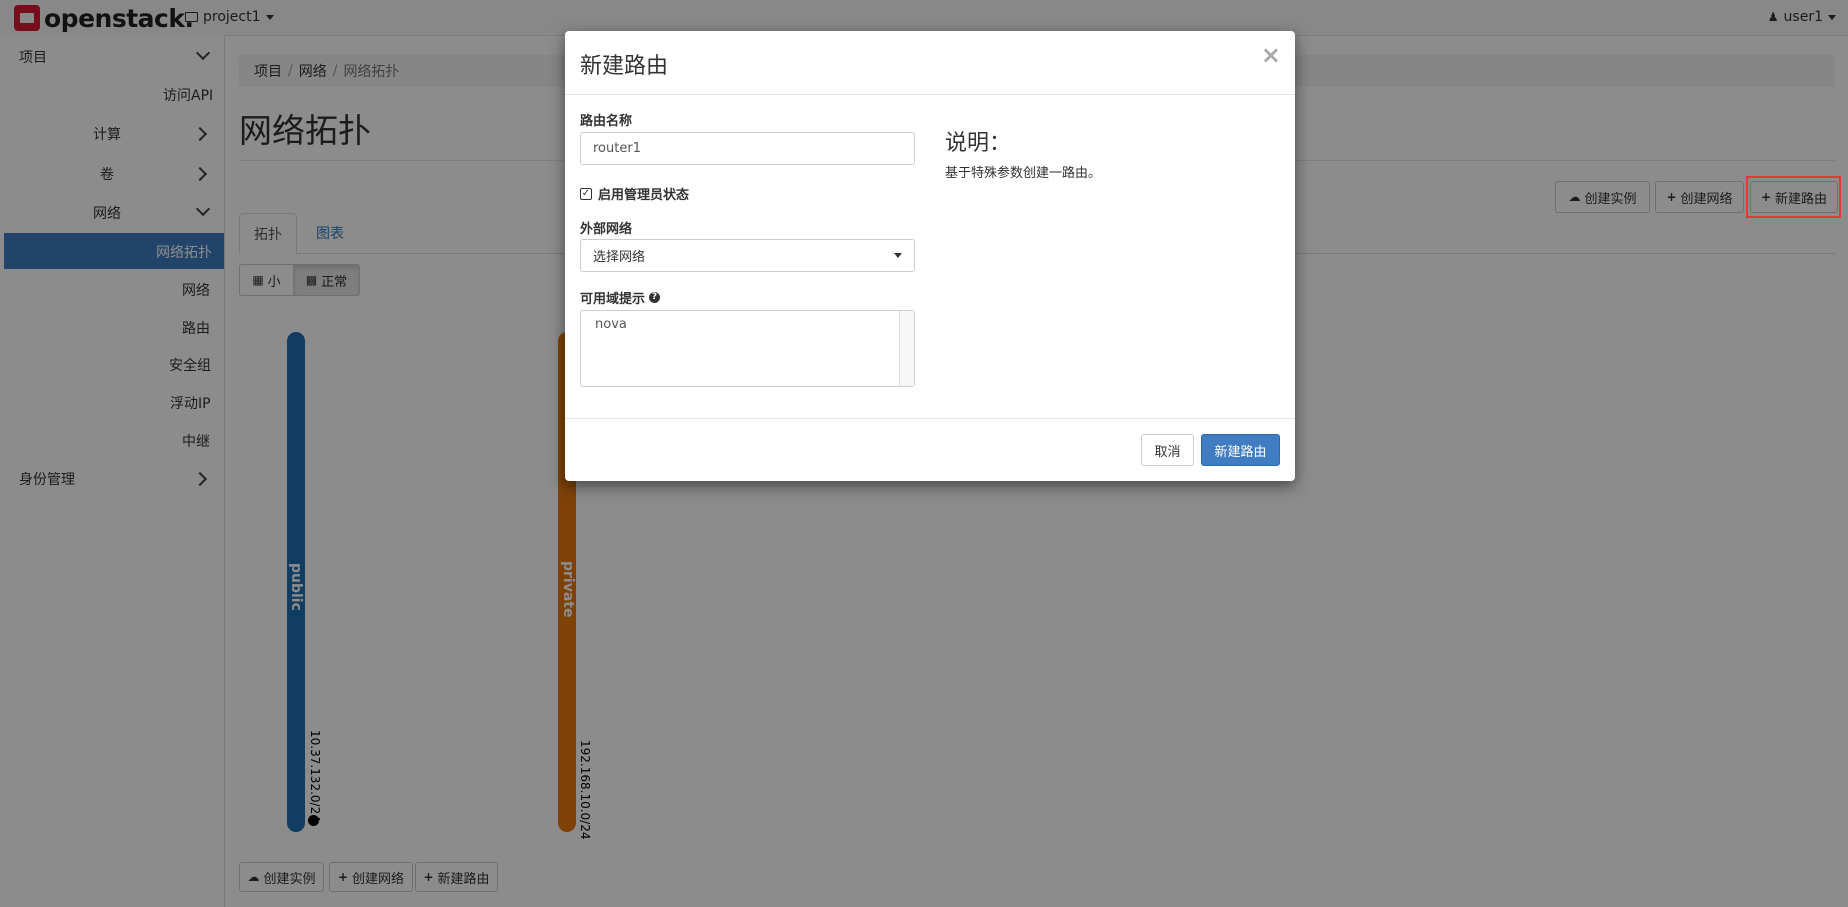  What do you see at coordinates (611, 324) in the screenshot?
I see `az-option-nova: nova` at bounding box center [611, 324].